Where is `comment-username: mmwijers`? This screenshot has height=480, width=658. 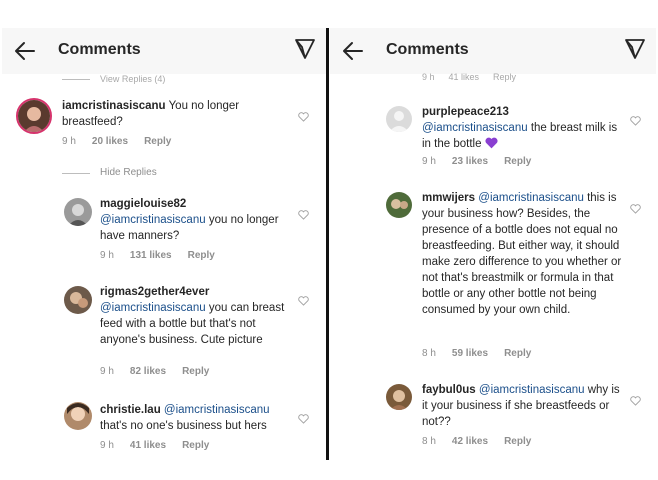 comment-username: mmwijers is located at coordinates (448, 198).